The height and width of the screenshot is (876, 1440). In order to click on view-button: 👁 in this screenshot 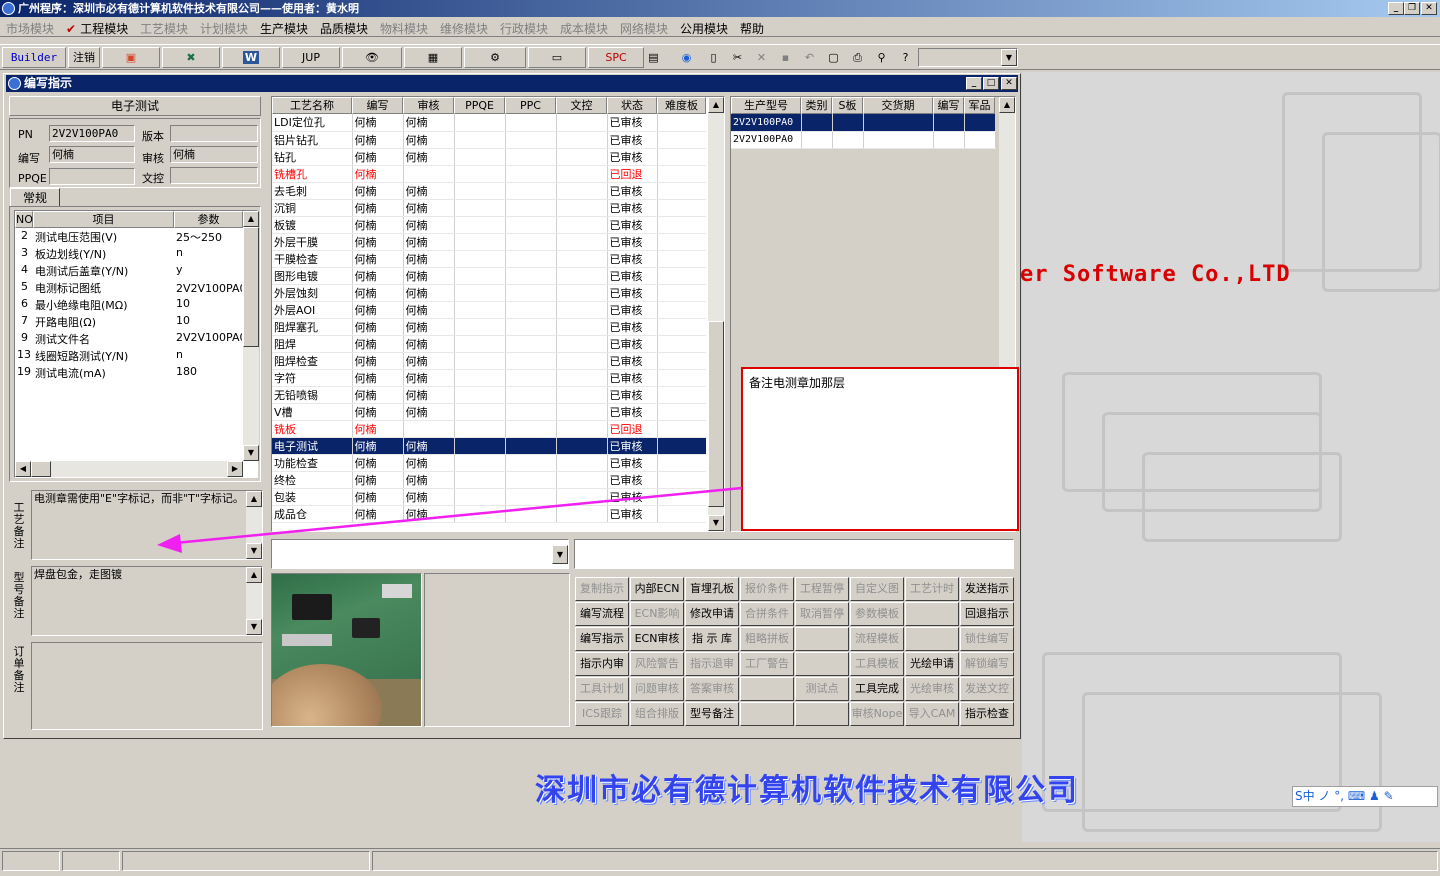, I will do `click(372, 57)`.